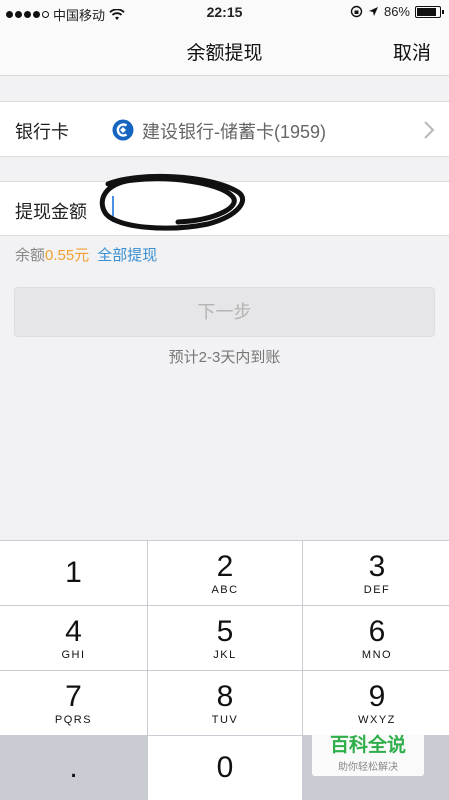 The height and width of the screenshot is (800, 449). What do you see at coordinates (377, 631) in the screenshot?
I see `key-digit: 6` at bounding box center [377, 631].